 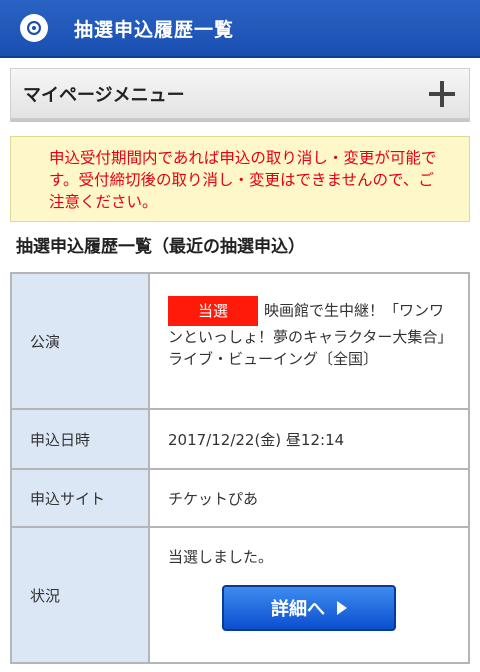 What do you see at coordinates (213, 311) in the screenshot?
I see `win-badge: 当選` at bounding box center [213, 311].